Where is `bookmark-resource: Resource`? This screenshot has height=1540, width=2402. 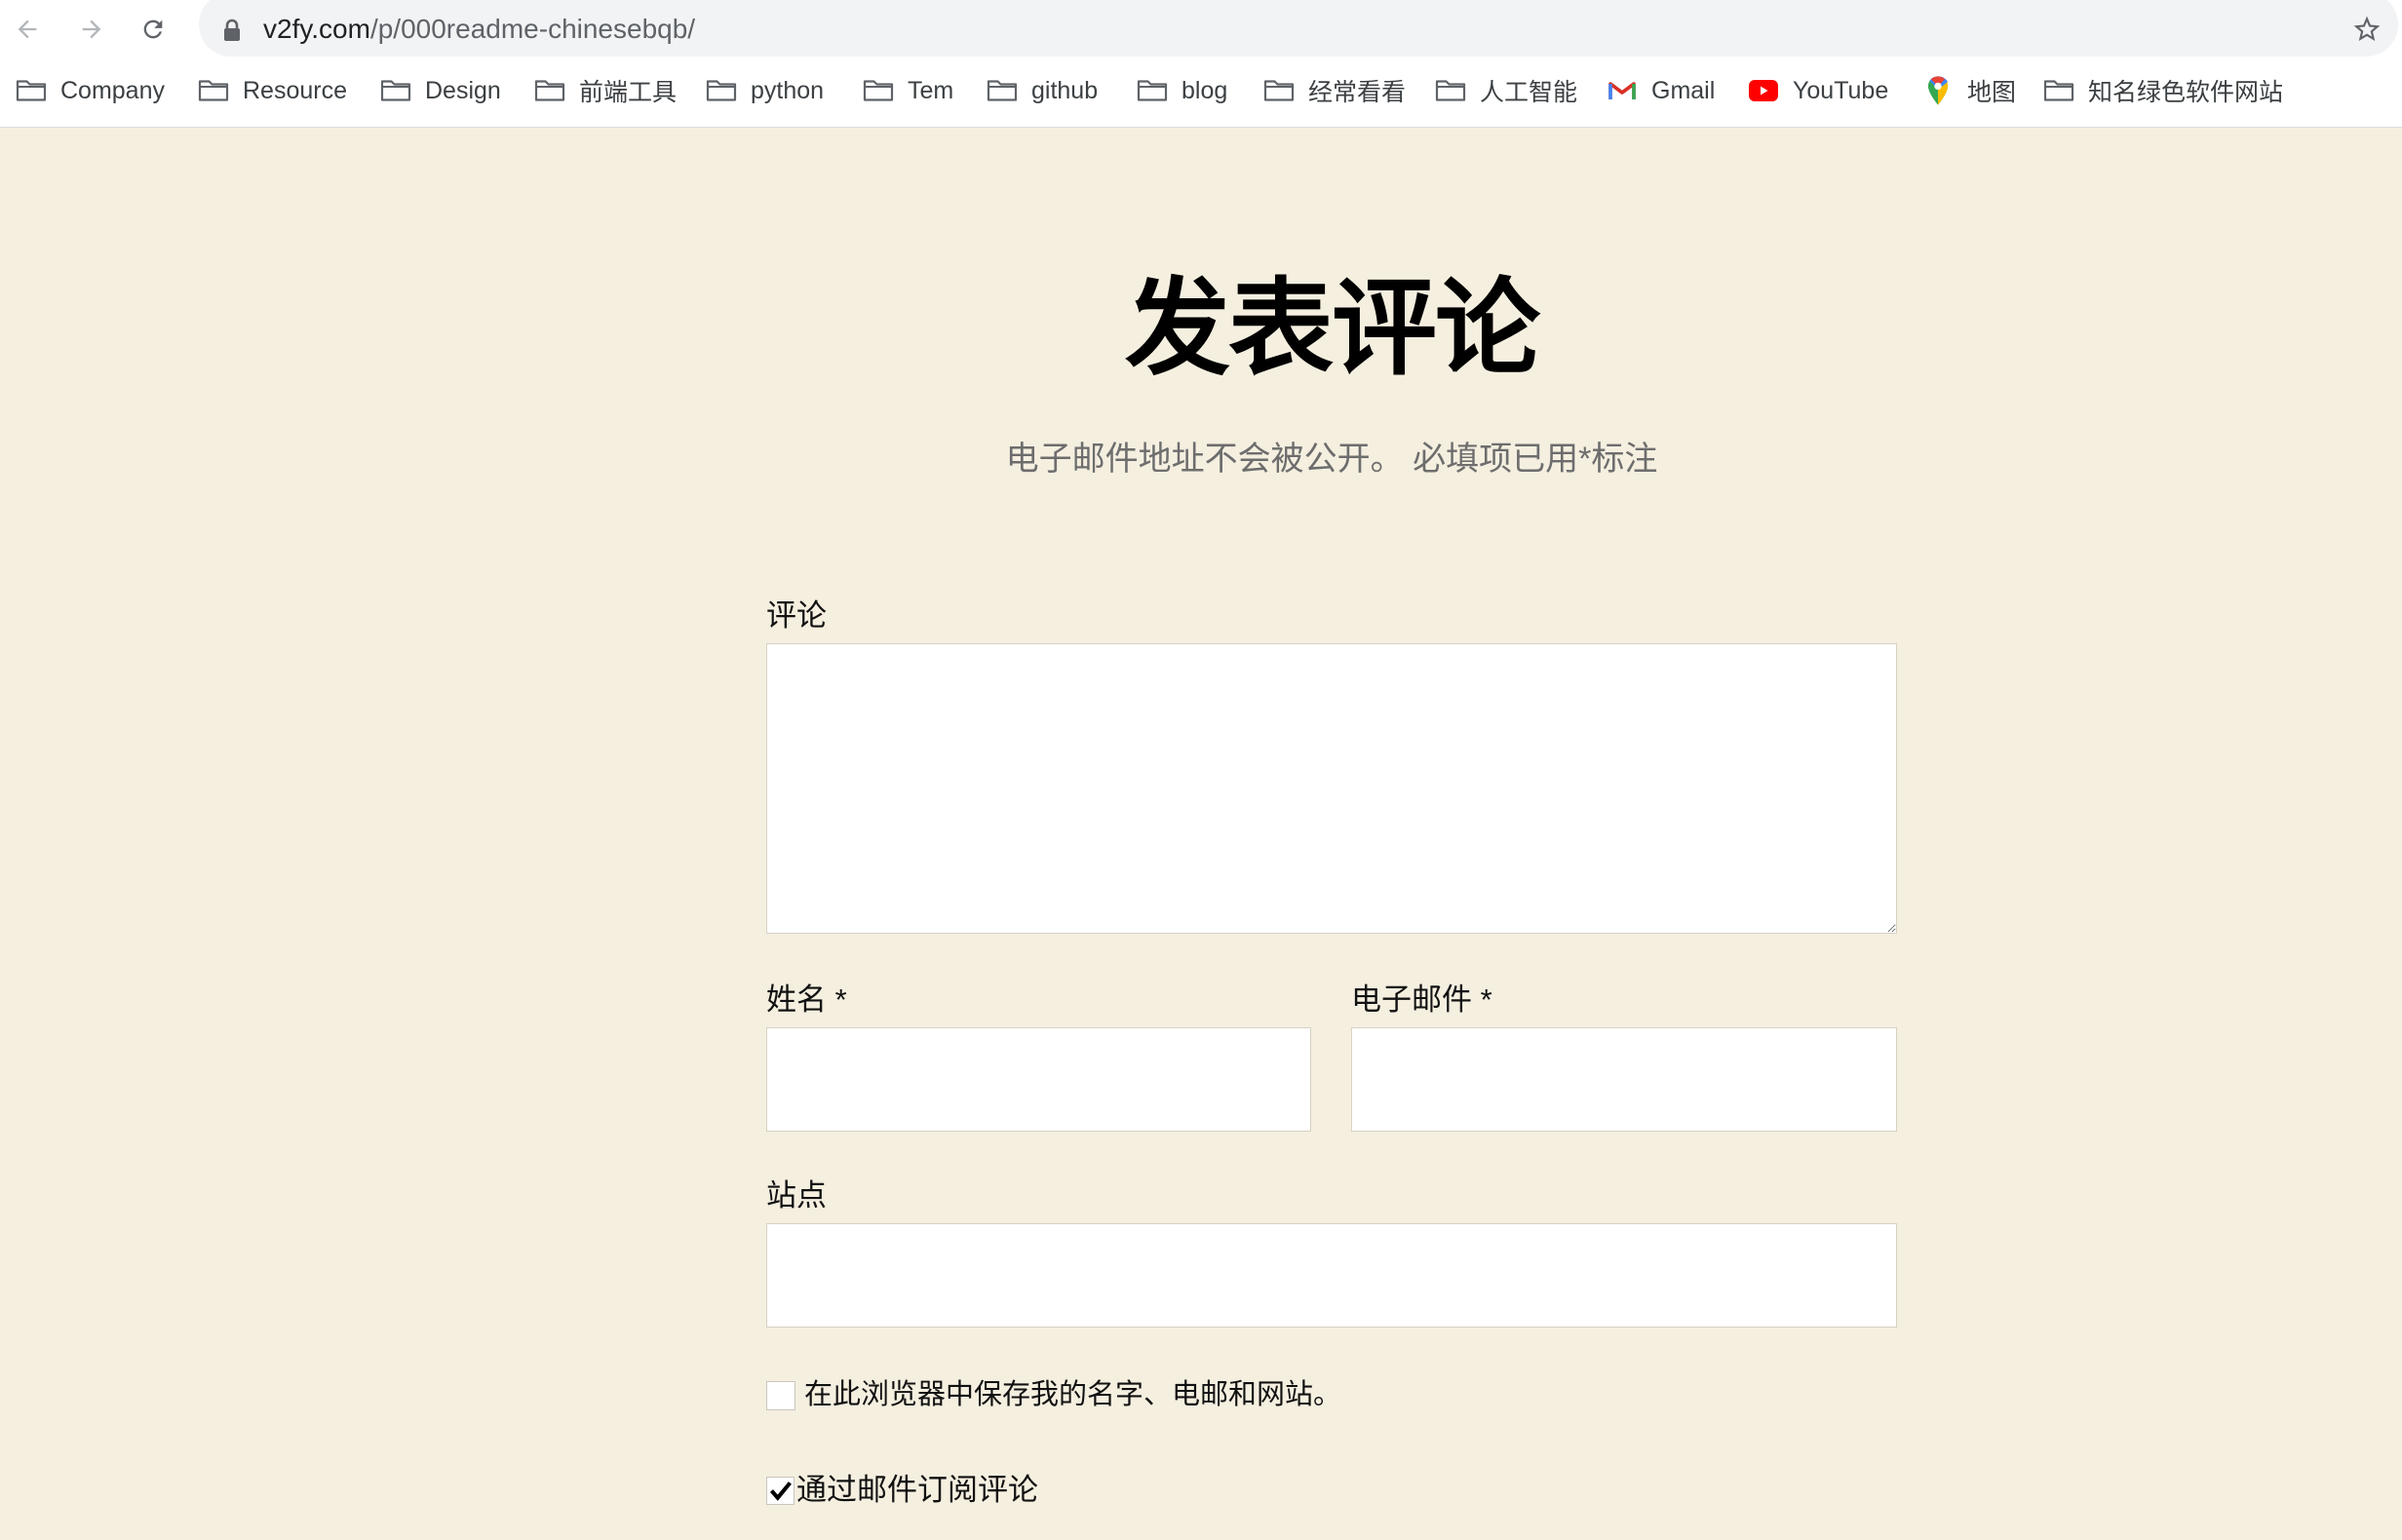
bookmark-resource: Resource is located at coordinates (272, 90).